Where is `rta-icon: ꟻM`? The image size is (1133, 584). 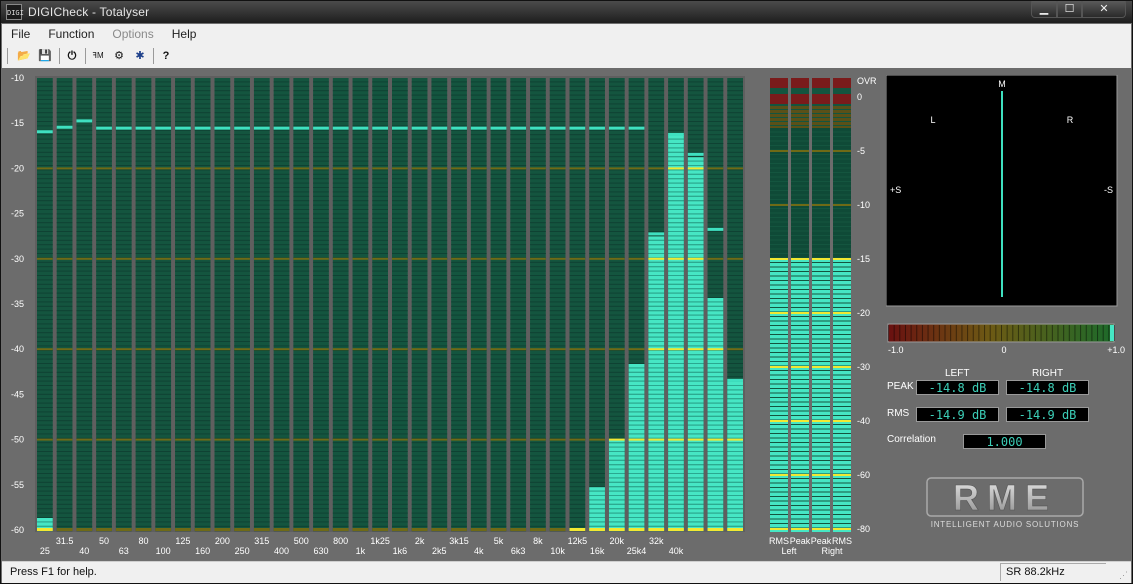
rta-icon: ꟻM is located at coordinates (98, 56).